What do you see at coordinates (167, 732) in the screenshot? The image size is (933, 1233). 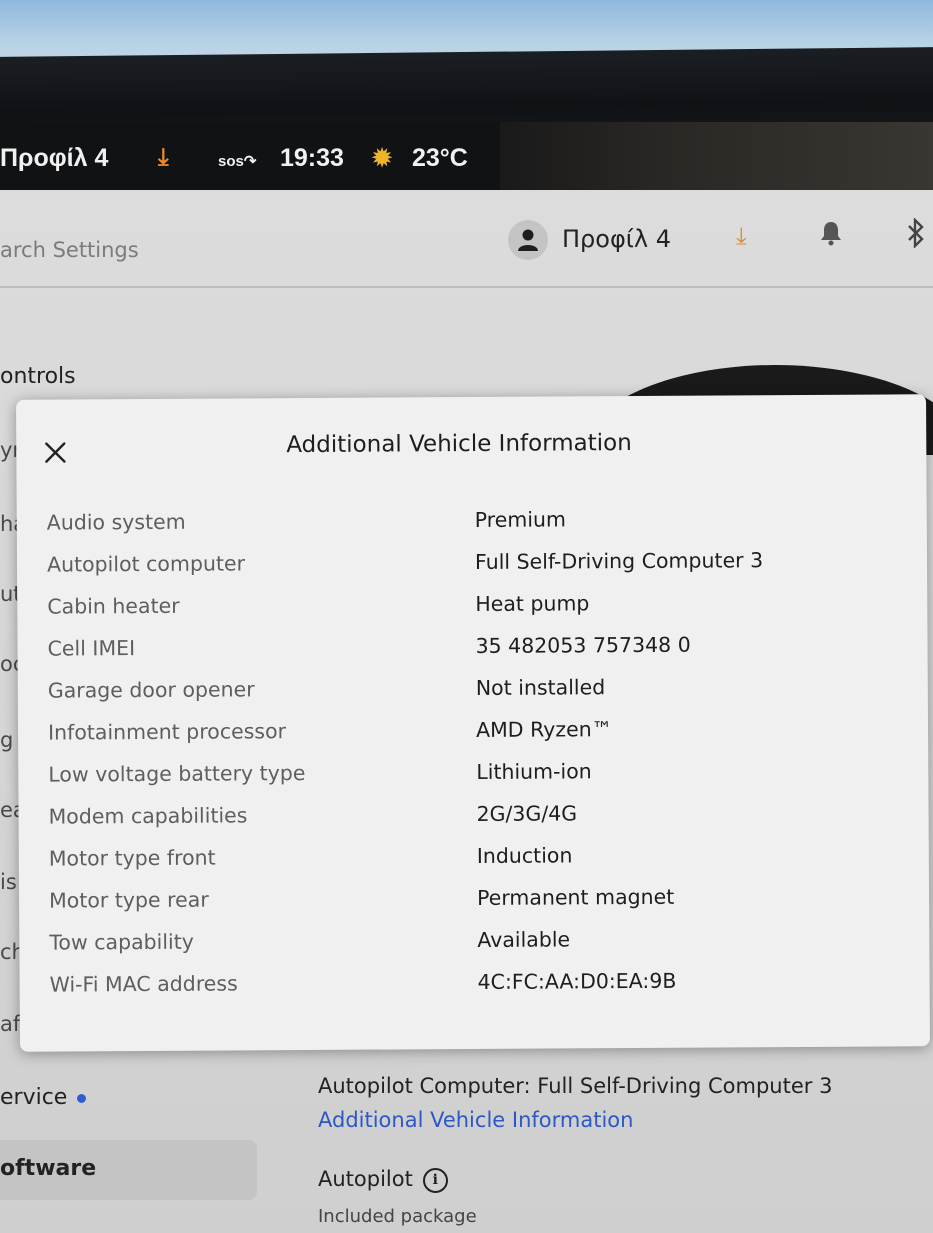 I see `row-label: Infotainment processor` at bounding box center [167, 732].